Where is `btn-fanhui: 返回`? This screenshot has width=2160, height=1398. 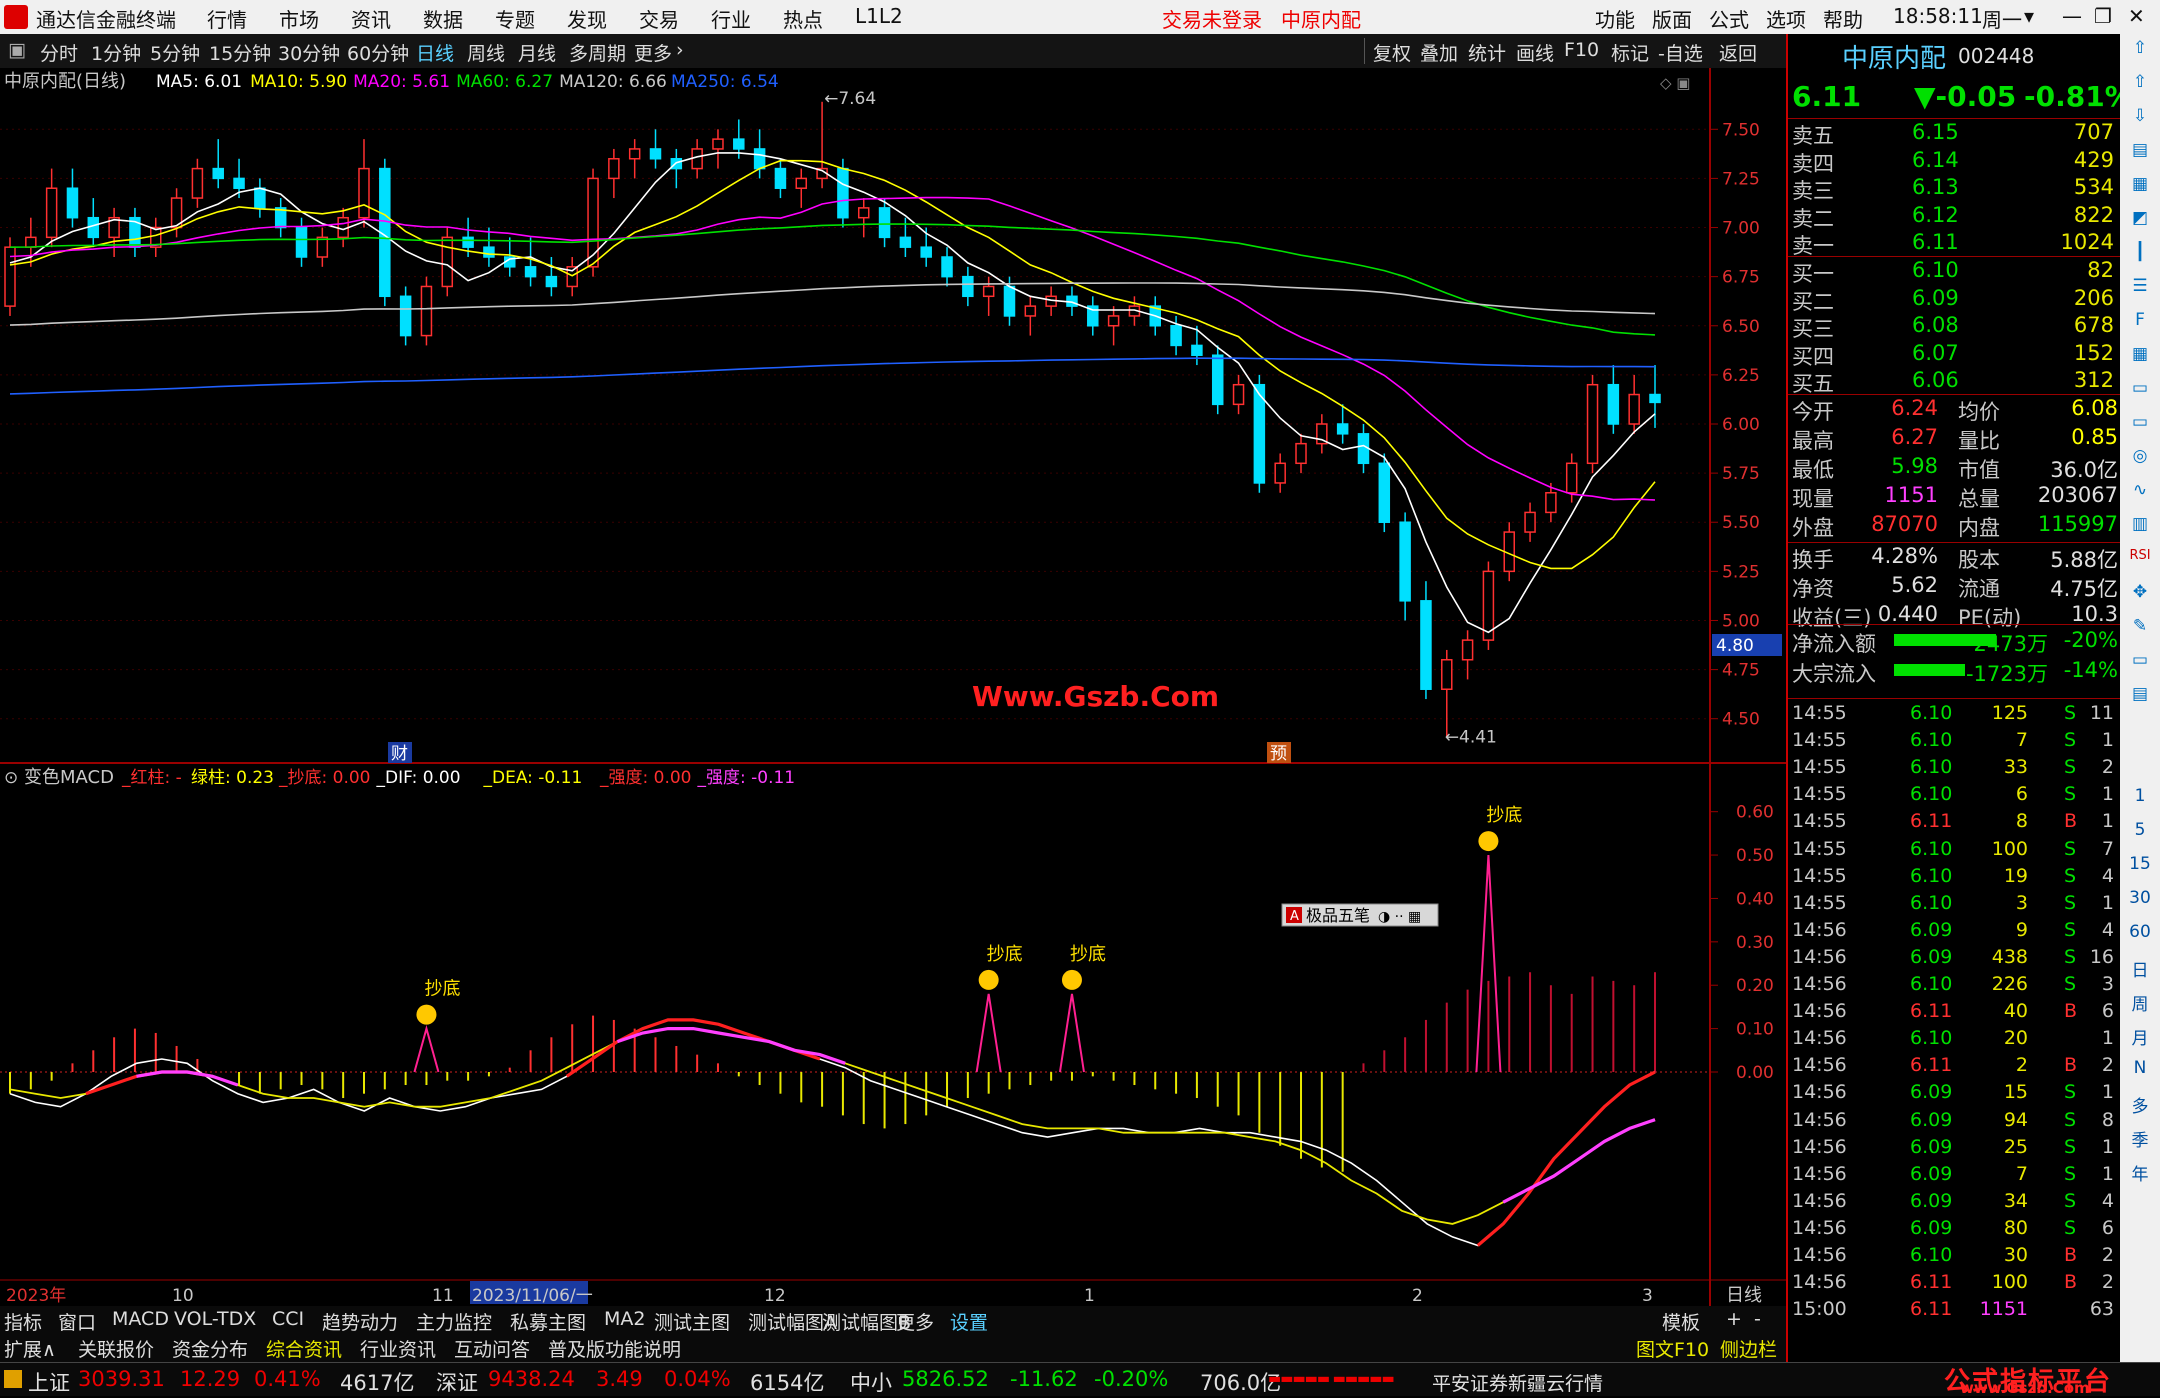 btn-fanhui: 返回 is located at coordinates (1738, 52).